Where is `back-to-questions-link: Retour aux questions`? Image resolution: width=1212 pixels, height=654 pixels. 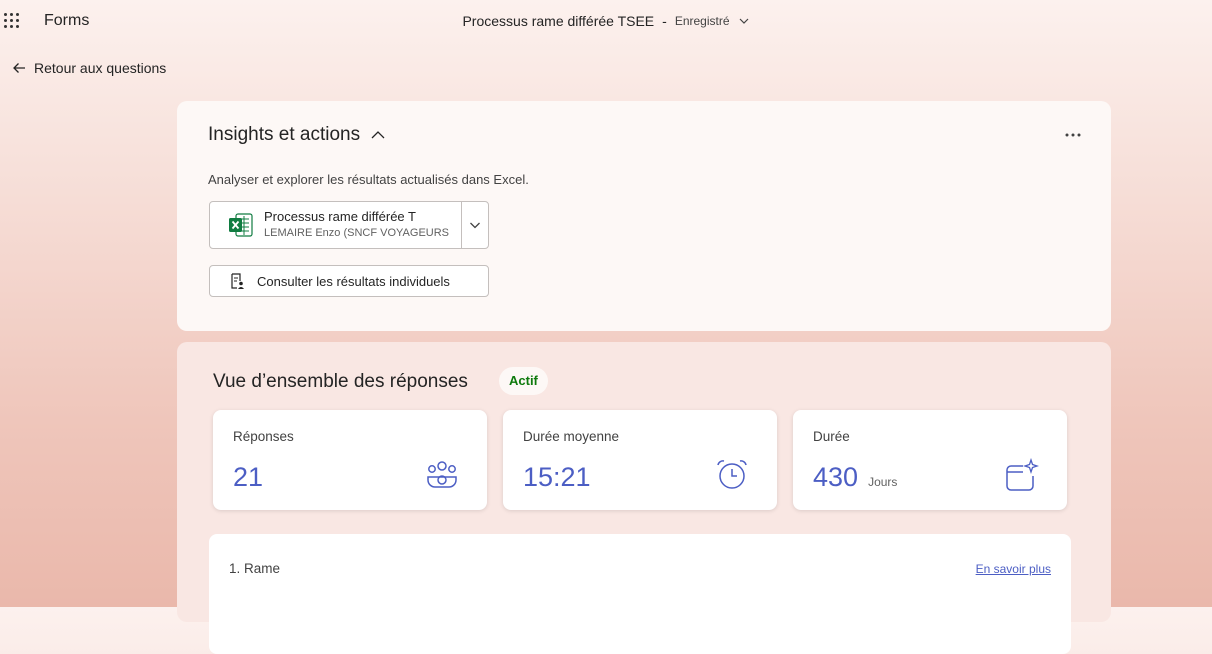 back-to-questions-link: Retour aux questions is located at coordinates (89, 68).